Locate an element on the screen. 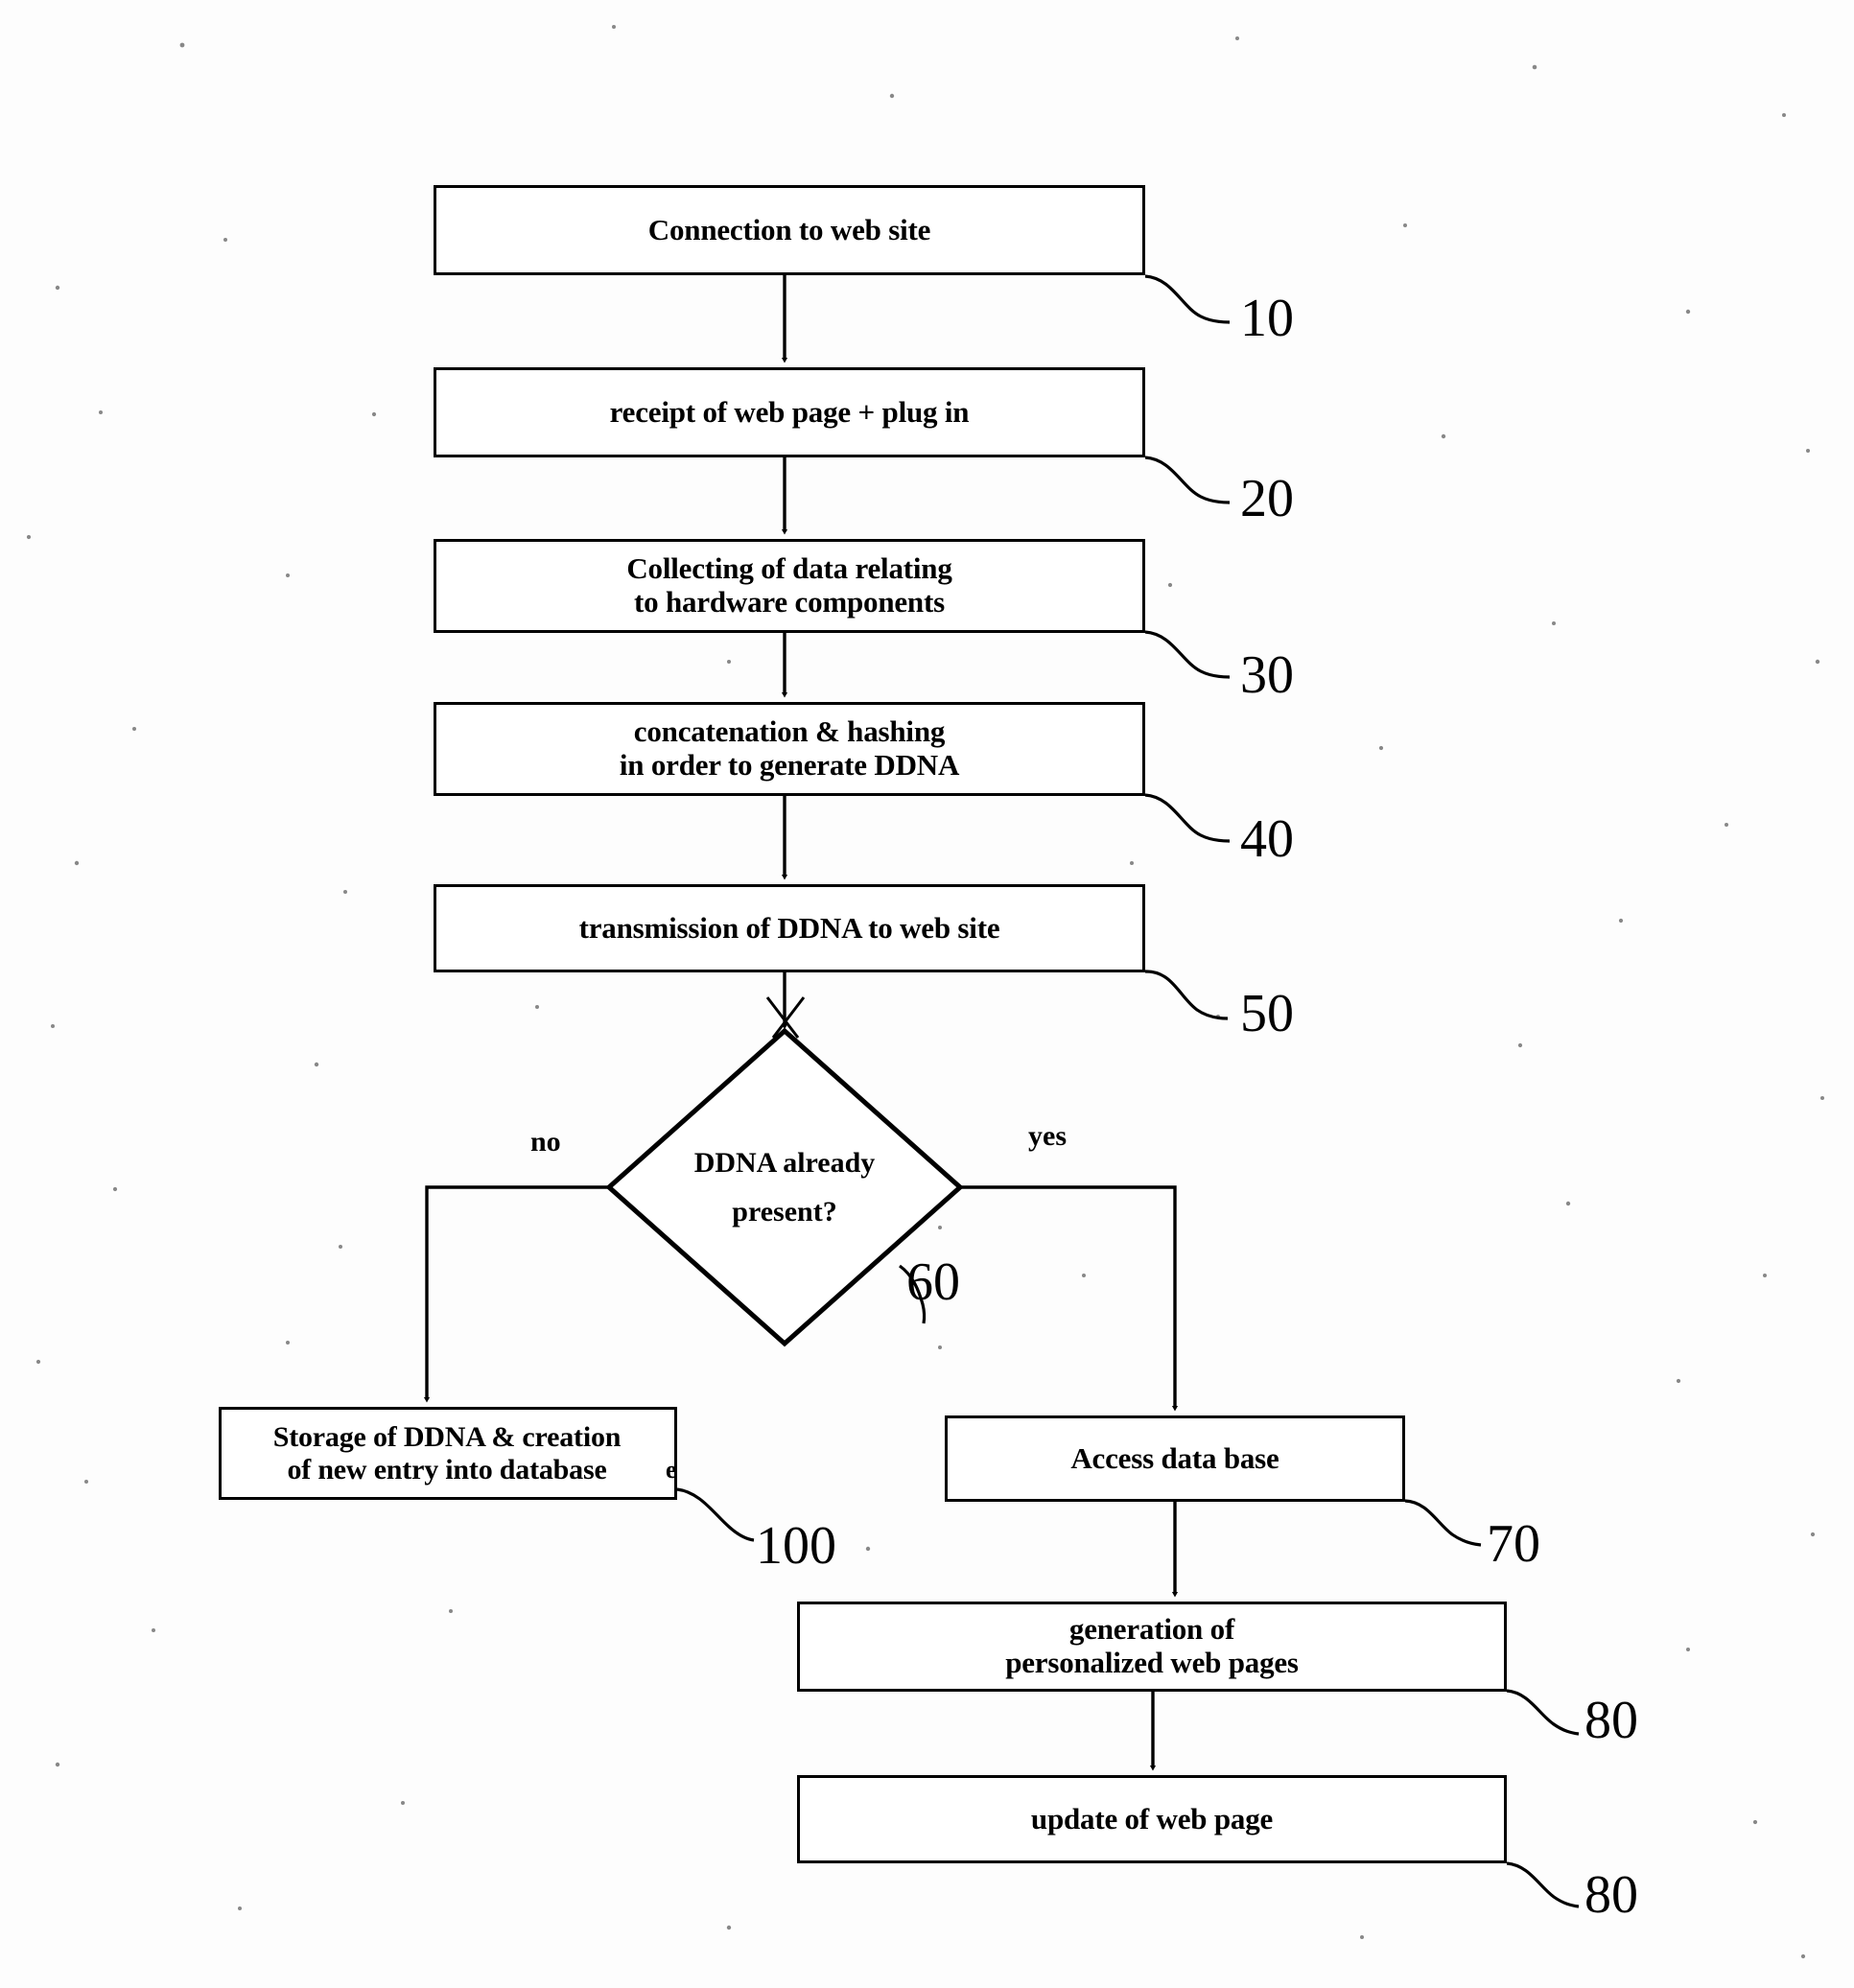  process-box-access-database-label: Access data base is located at coordinates (1174, 1458).